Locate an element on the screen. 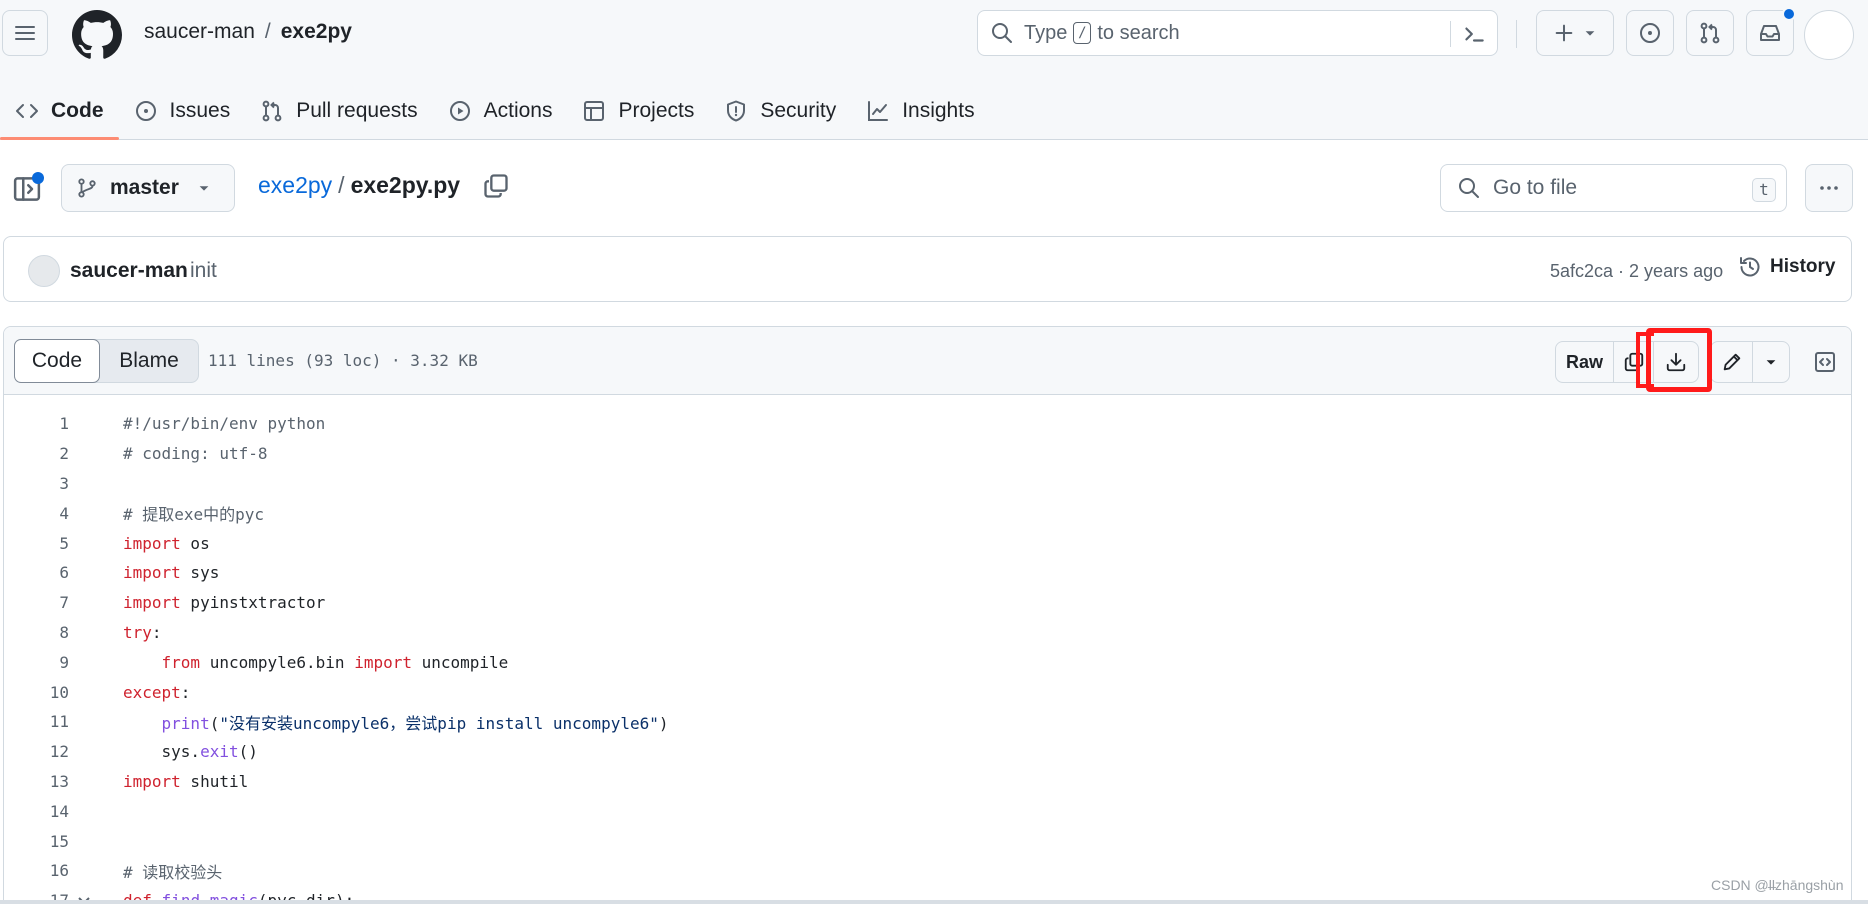  line-number: 15 is located at coordinates (39, 841).